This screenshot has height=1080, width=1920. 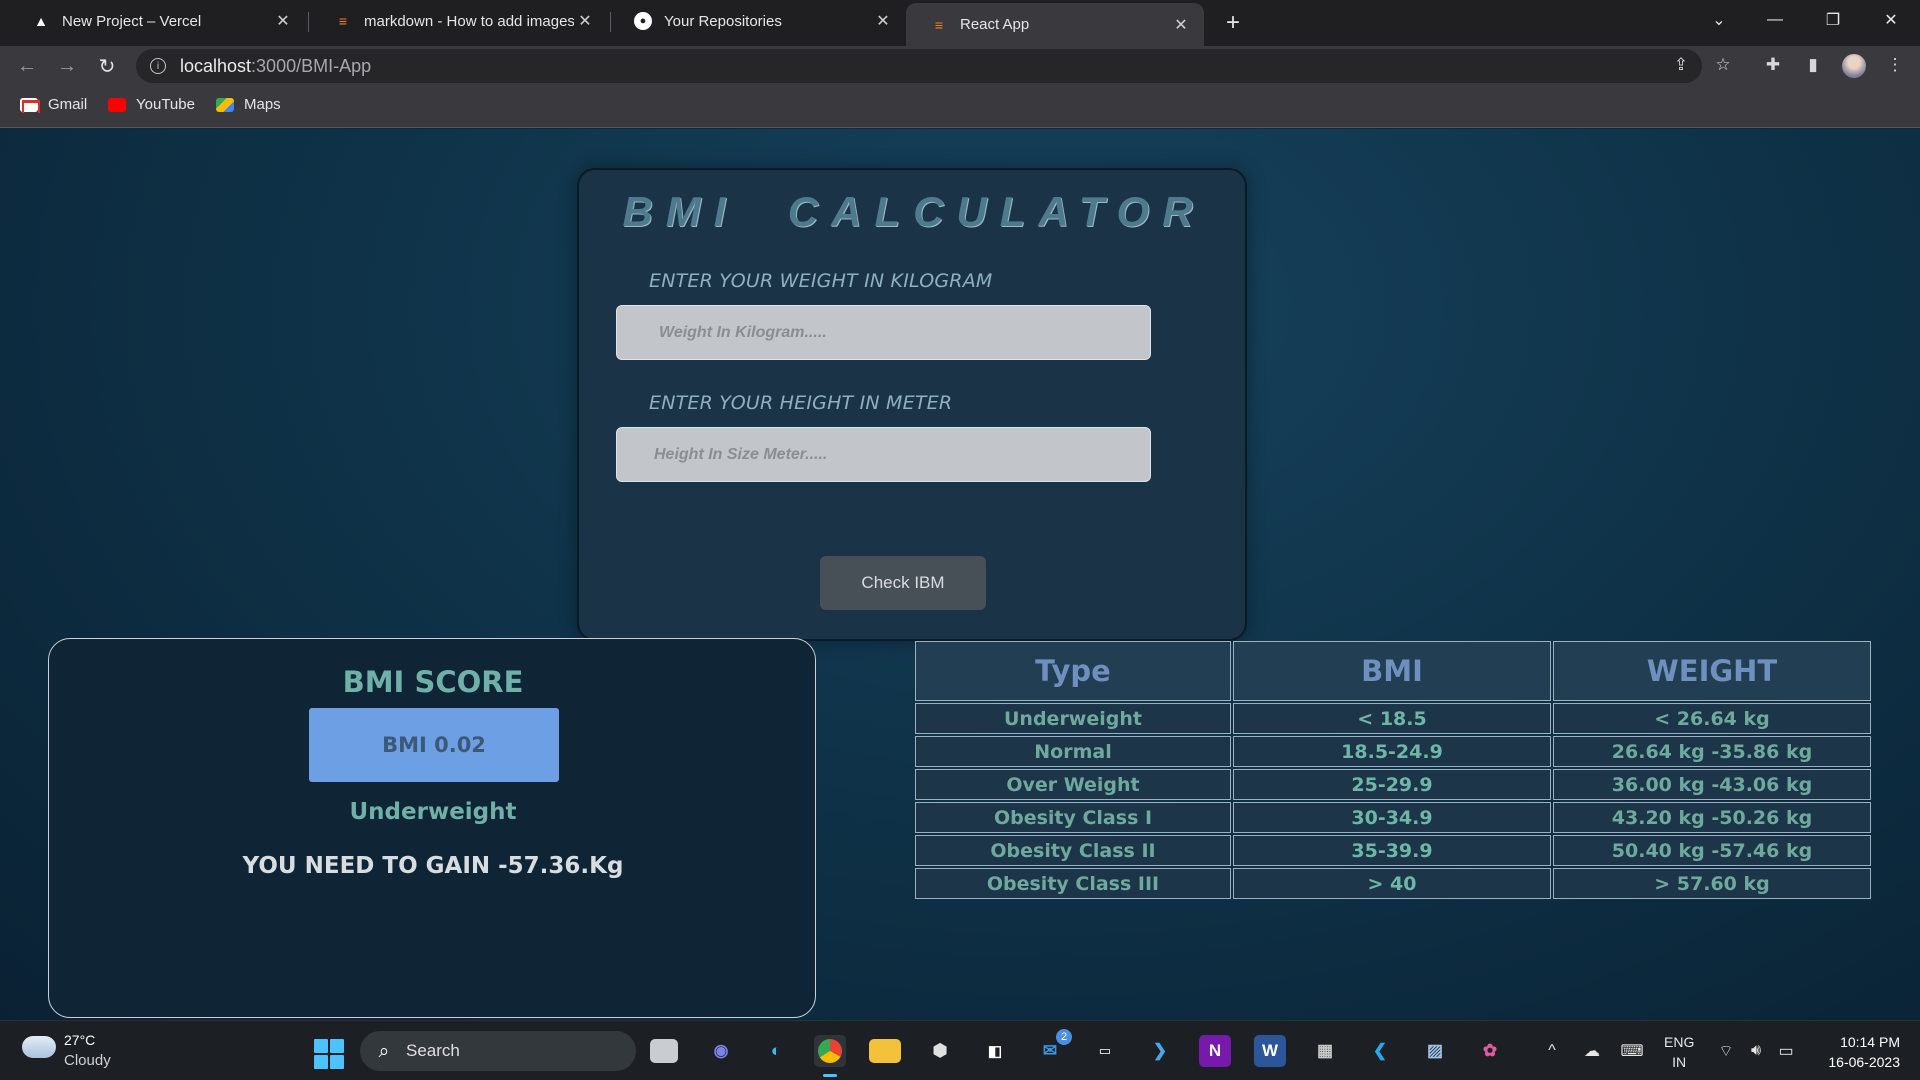 What do you see at coordinates (1833, 20) in the screenshot?
I see `restore-icon: ❐` at bounding box center [1833, 20].